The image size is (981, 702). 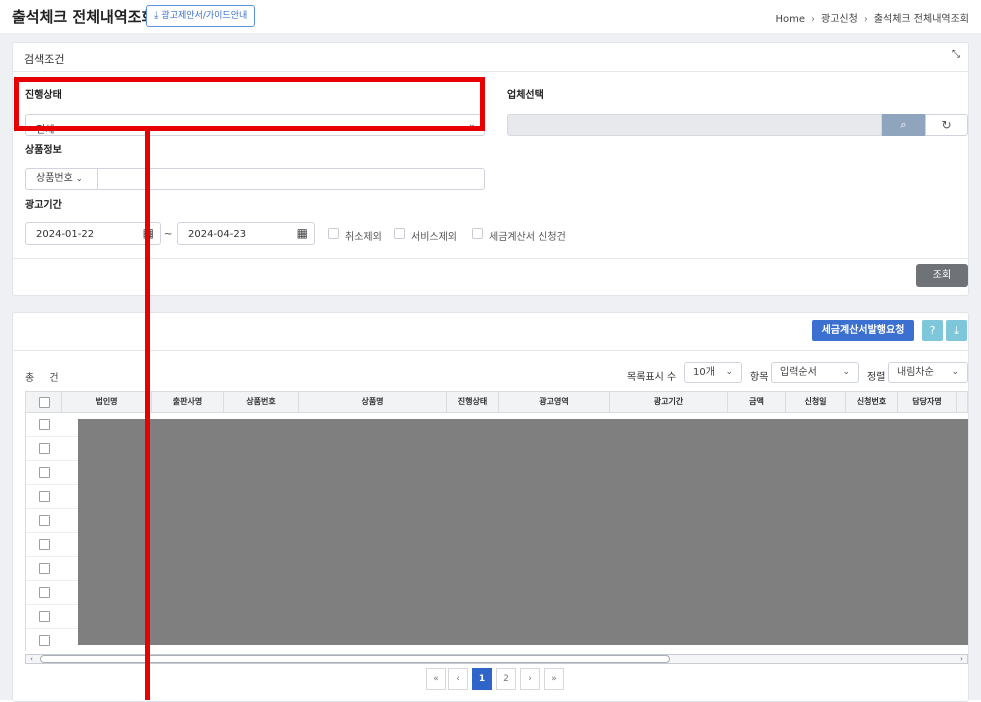 I want to click on column-header: 광고영역, so click(x=553, y=402).